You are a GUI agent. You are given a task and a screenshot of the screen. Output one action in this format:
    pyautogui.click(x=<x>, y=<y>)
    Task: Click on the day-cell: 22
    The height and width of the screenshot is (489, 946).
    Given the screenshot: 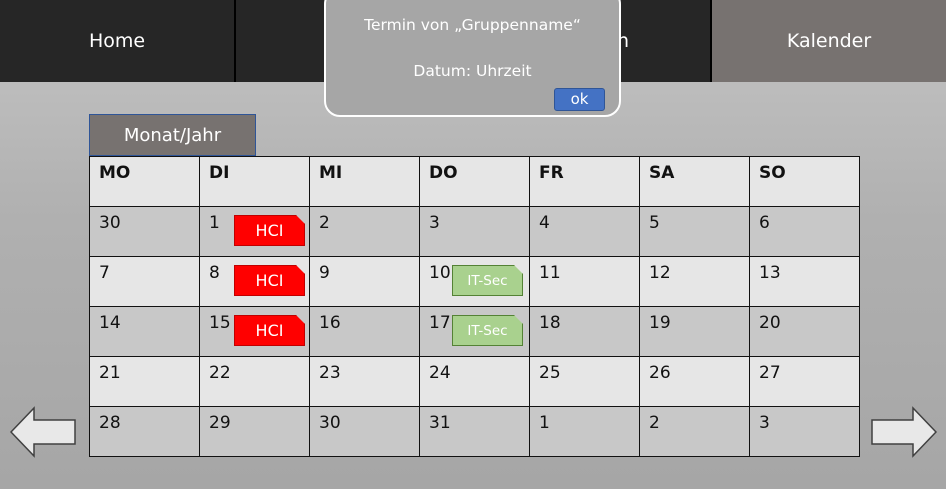 What is the action you would take?
    pyautogui.click(x=254, y=381)
    